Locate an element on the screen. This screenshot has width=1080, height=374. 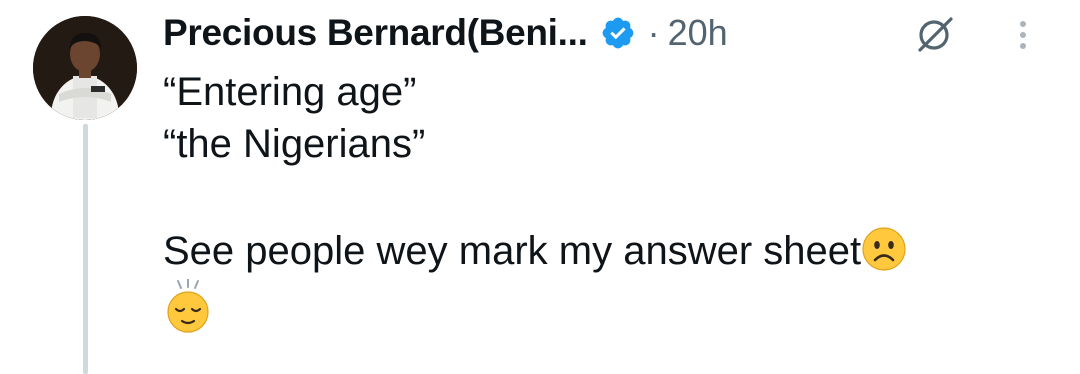
tweet-text-line-with-emoji: See people wey mark my answer sheet is located at coordinates (603, 251).